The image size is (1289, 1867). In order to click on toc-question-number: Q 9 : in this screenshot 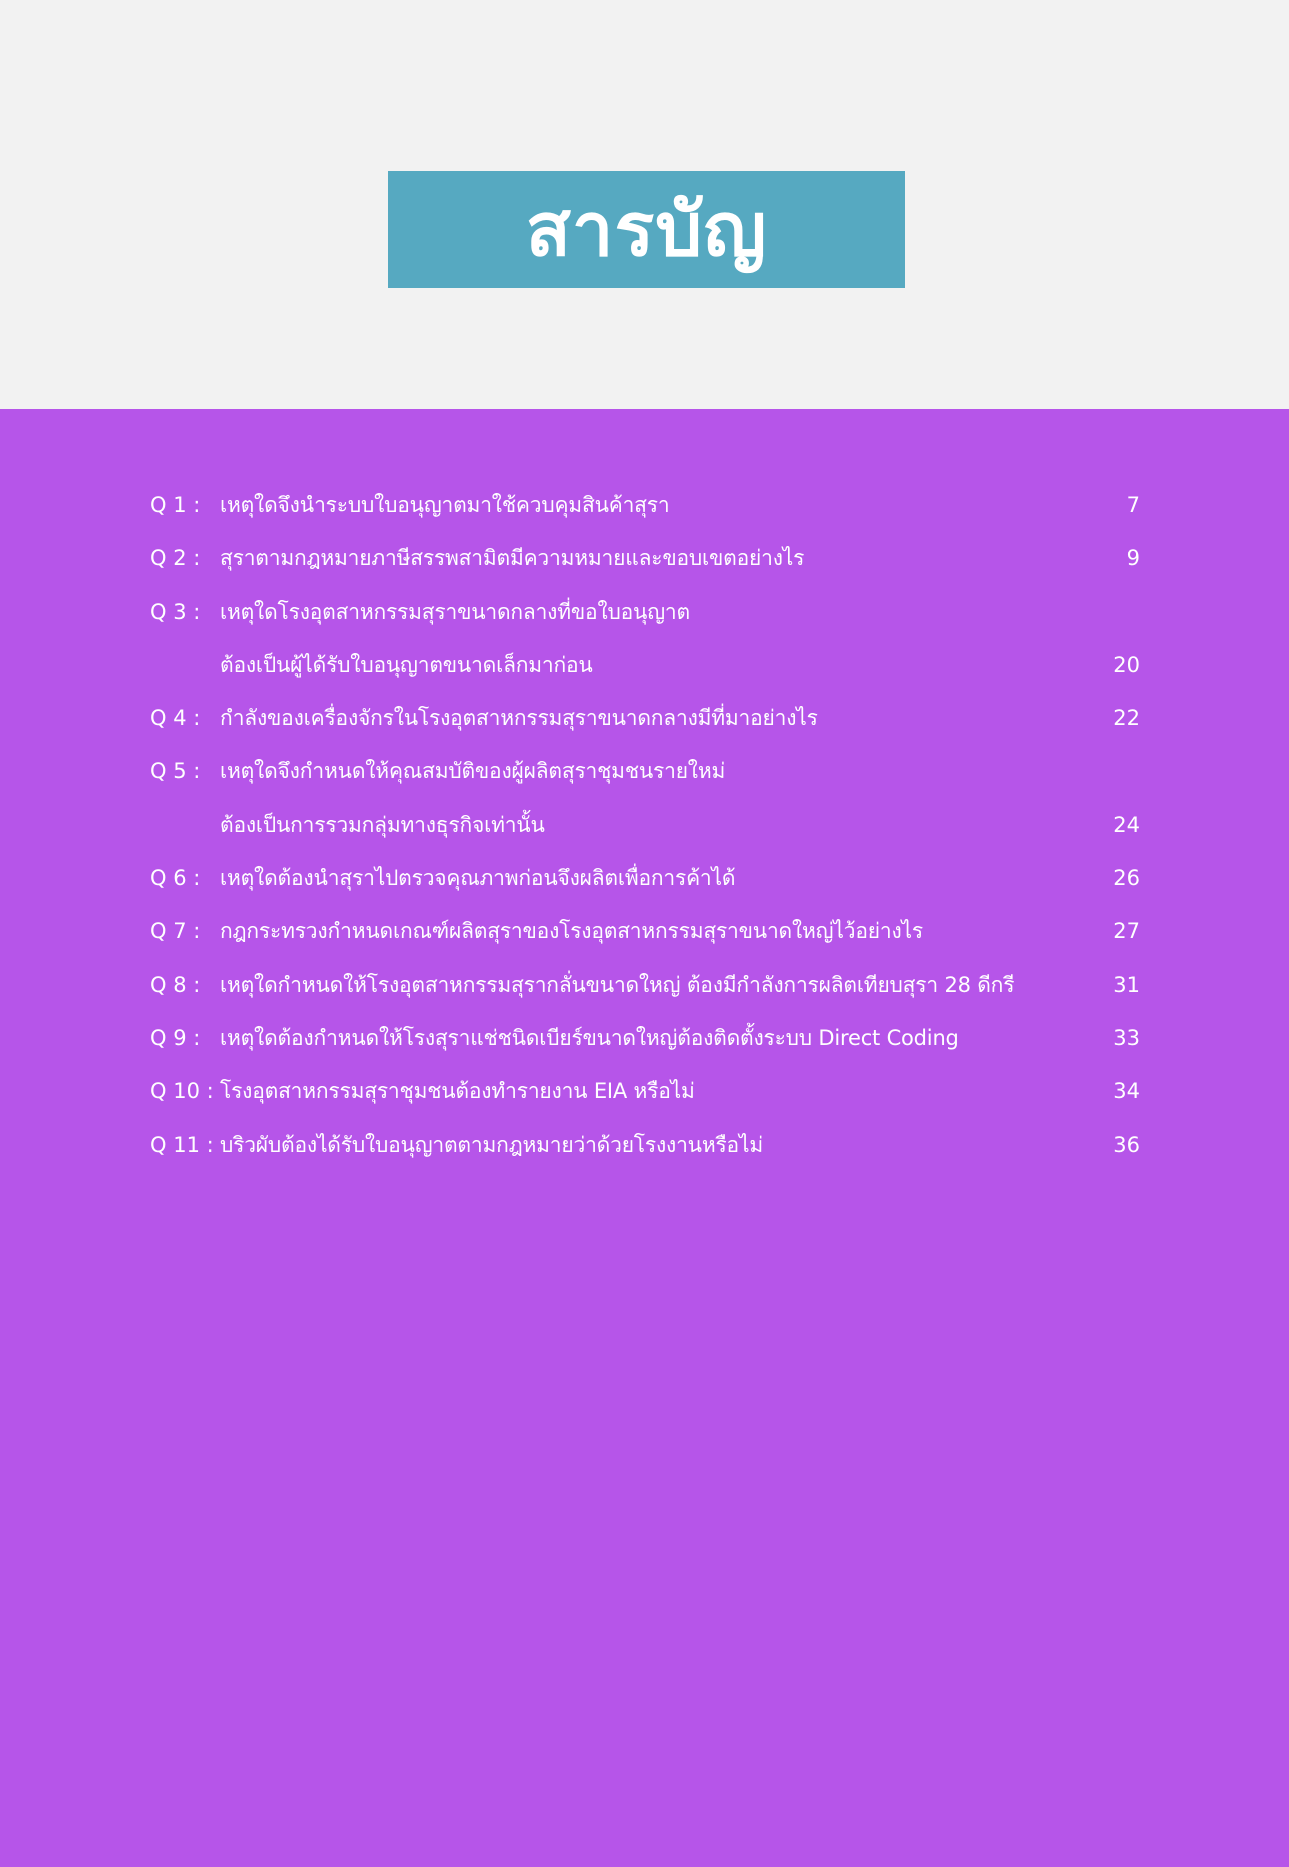, I will do `click(175, 1037)`.